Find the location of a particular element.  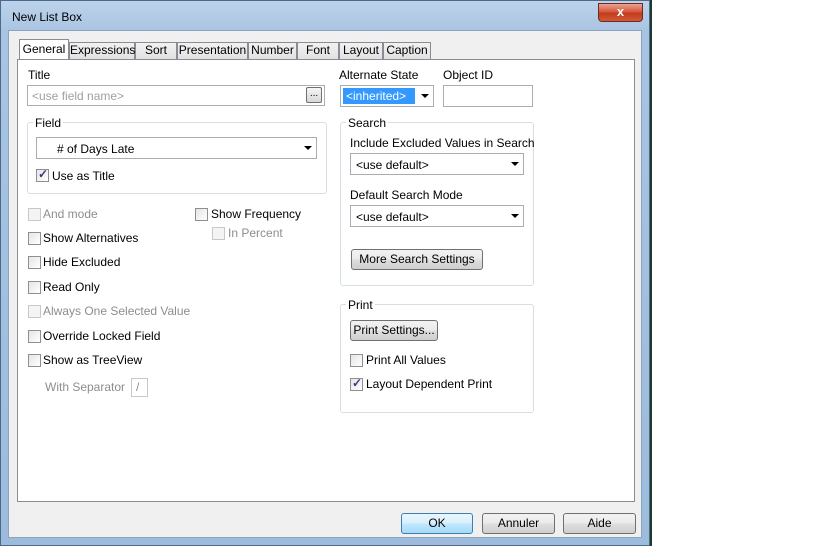

help-button: Aide is located at coordinates (599, 523).